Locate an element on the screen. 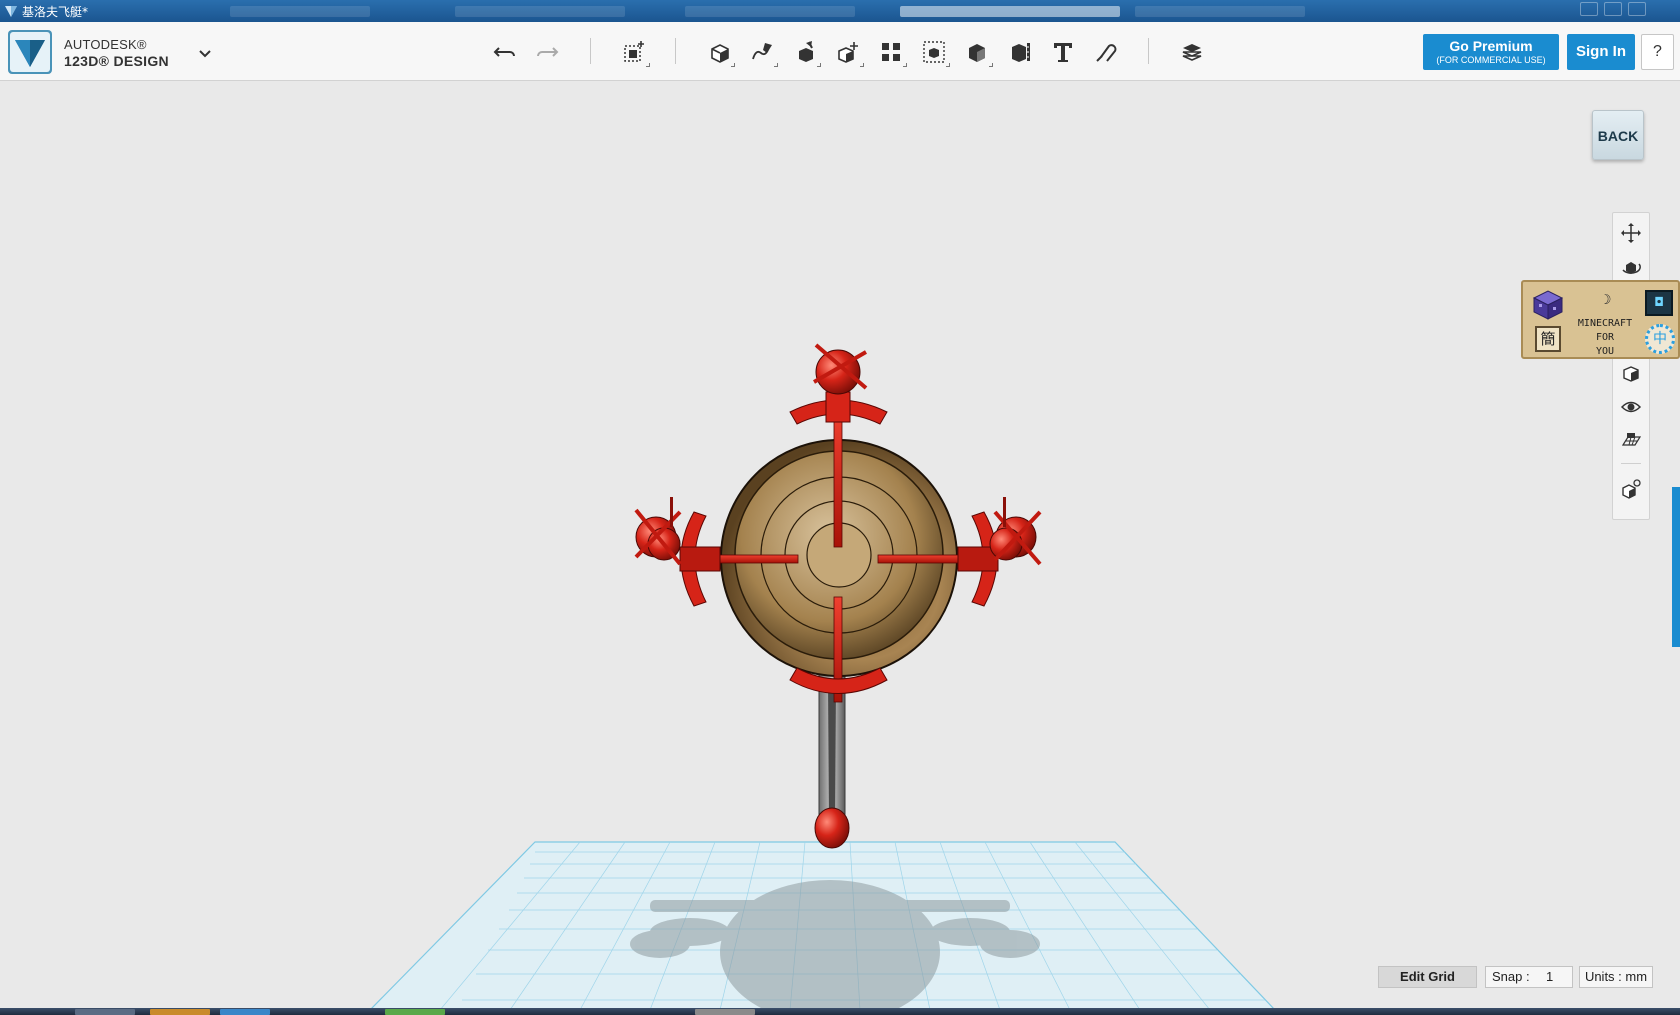  go-premium-button: Go Premium (FOR COMMERCIAL USE) is located at coordinates (1491, 52).